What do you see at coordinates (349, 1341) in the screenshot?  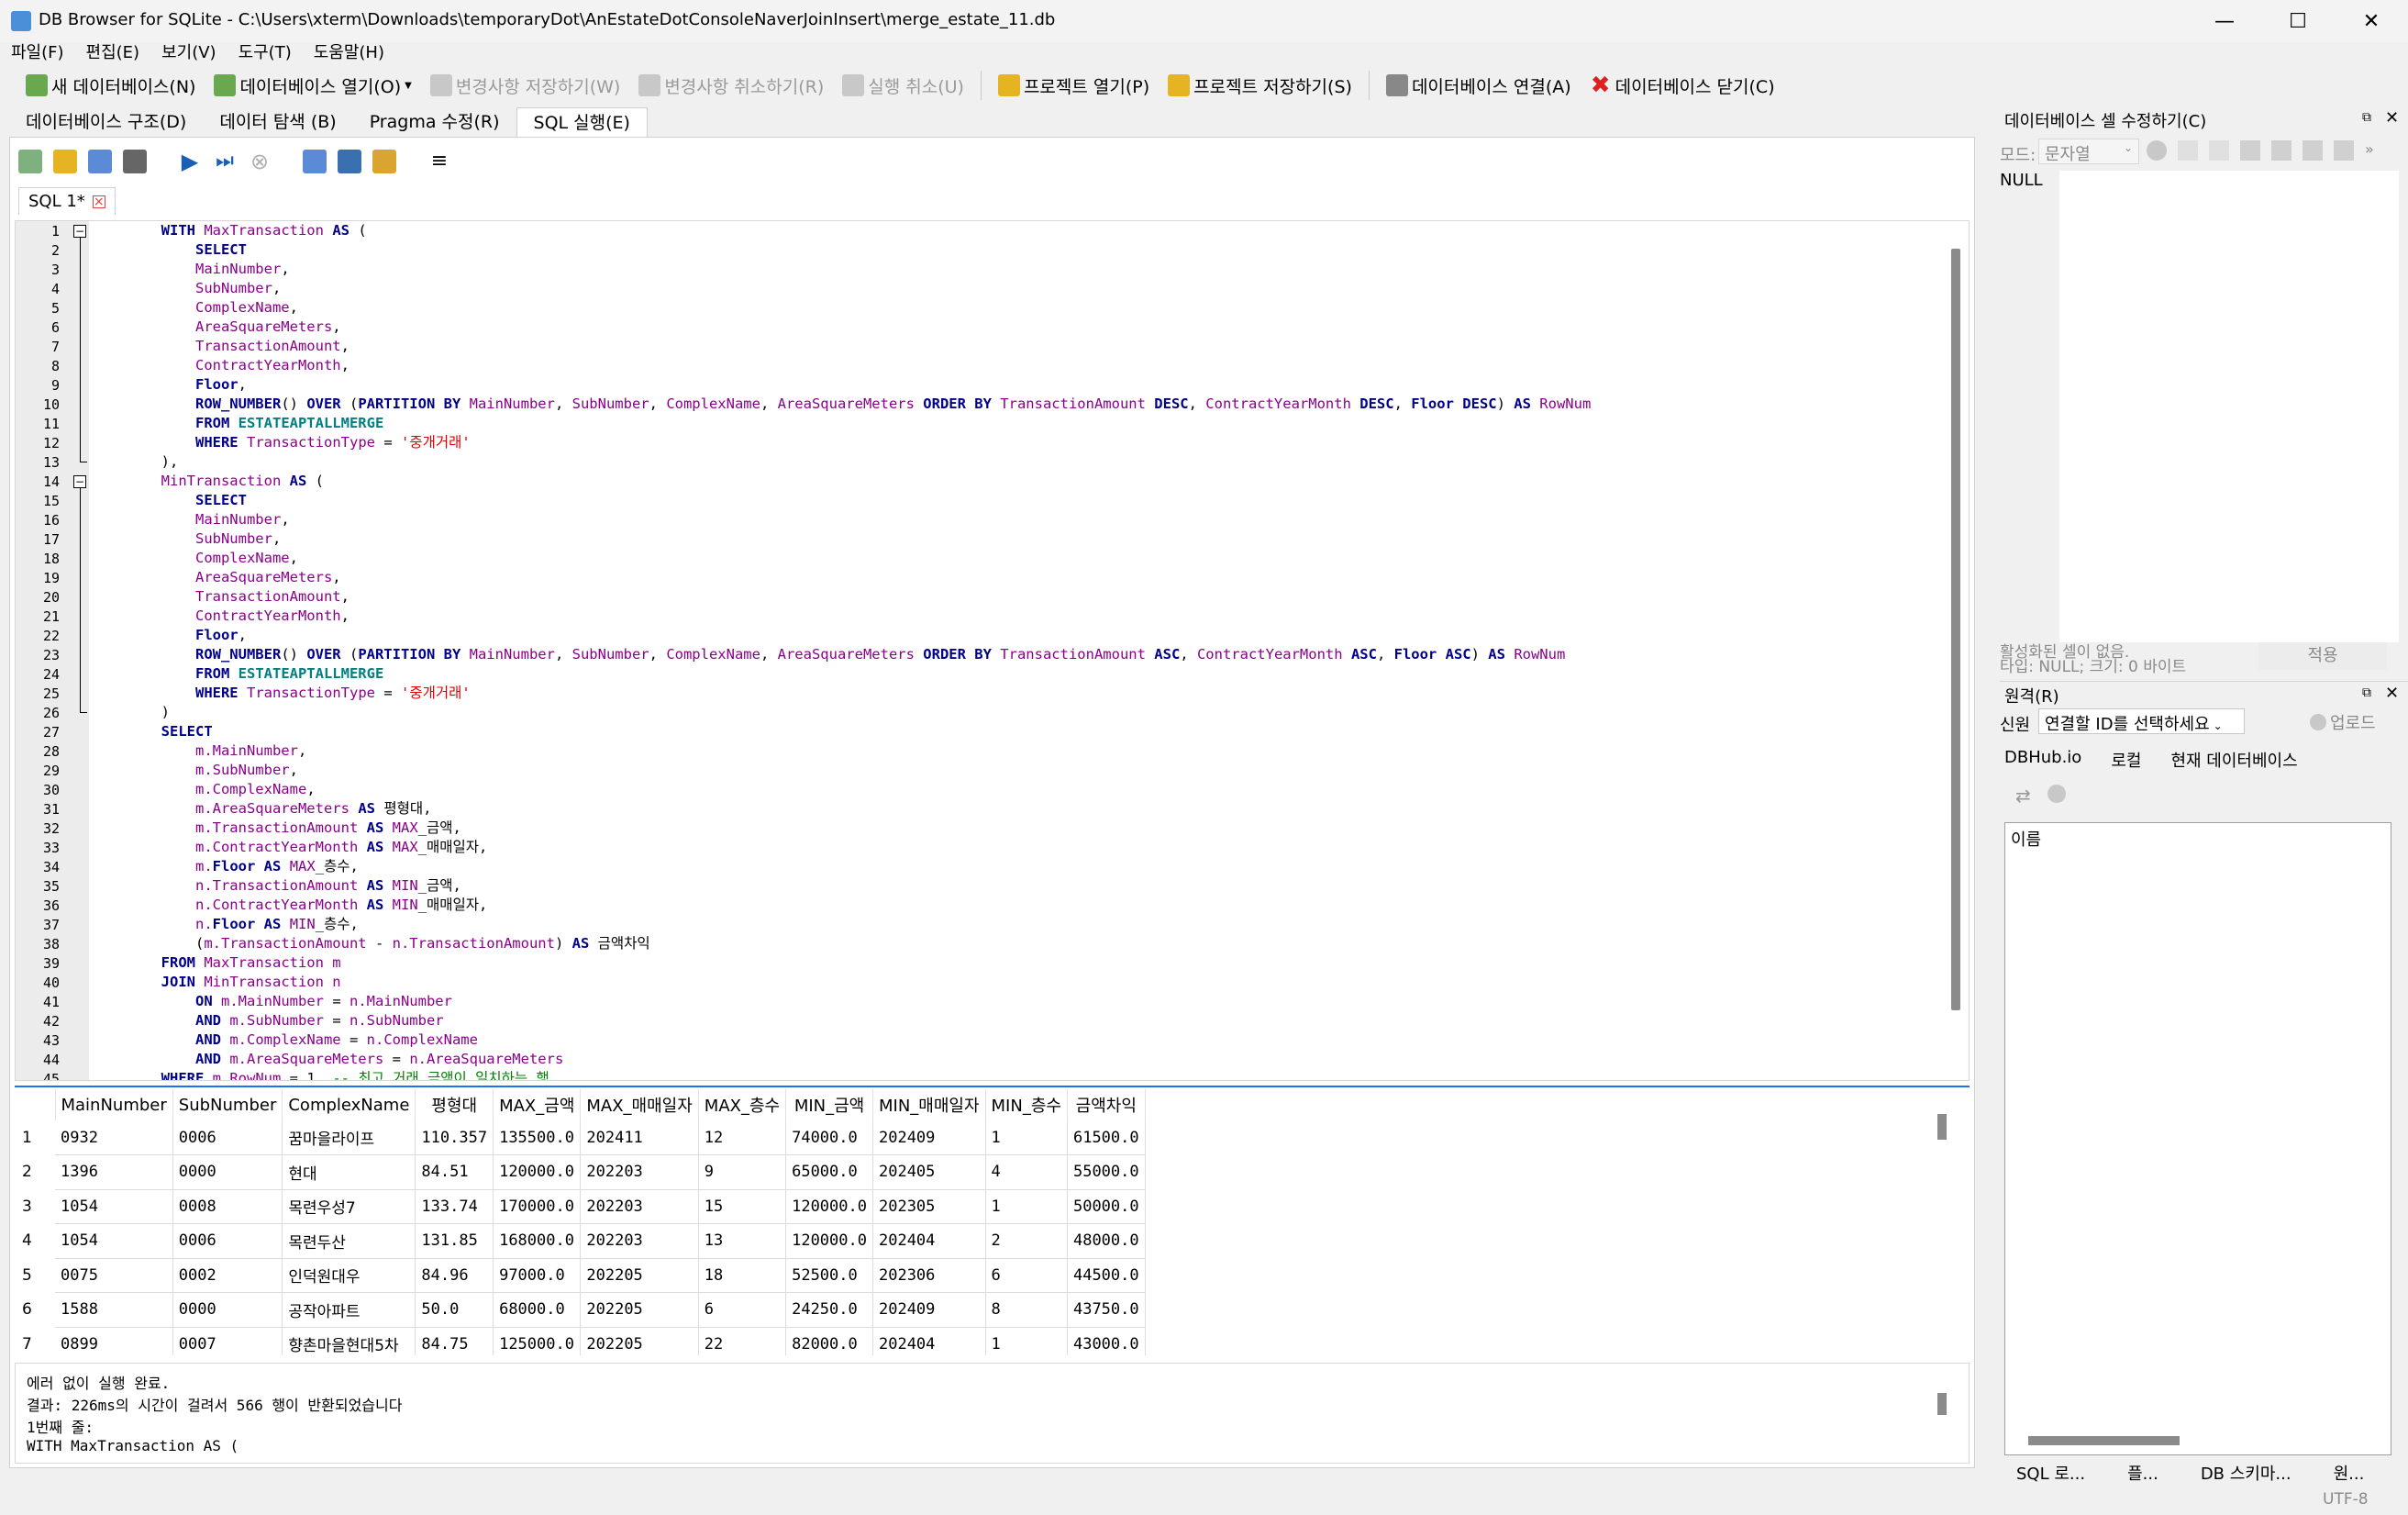 I see `table-cell: 향촌마을현대5차` at bounding box center [349, 1341].